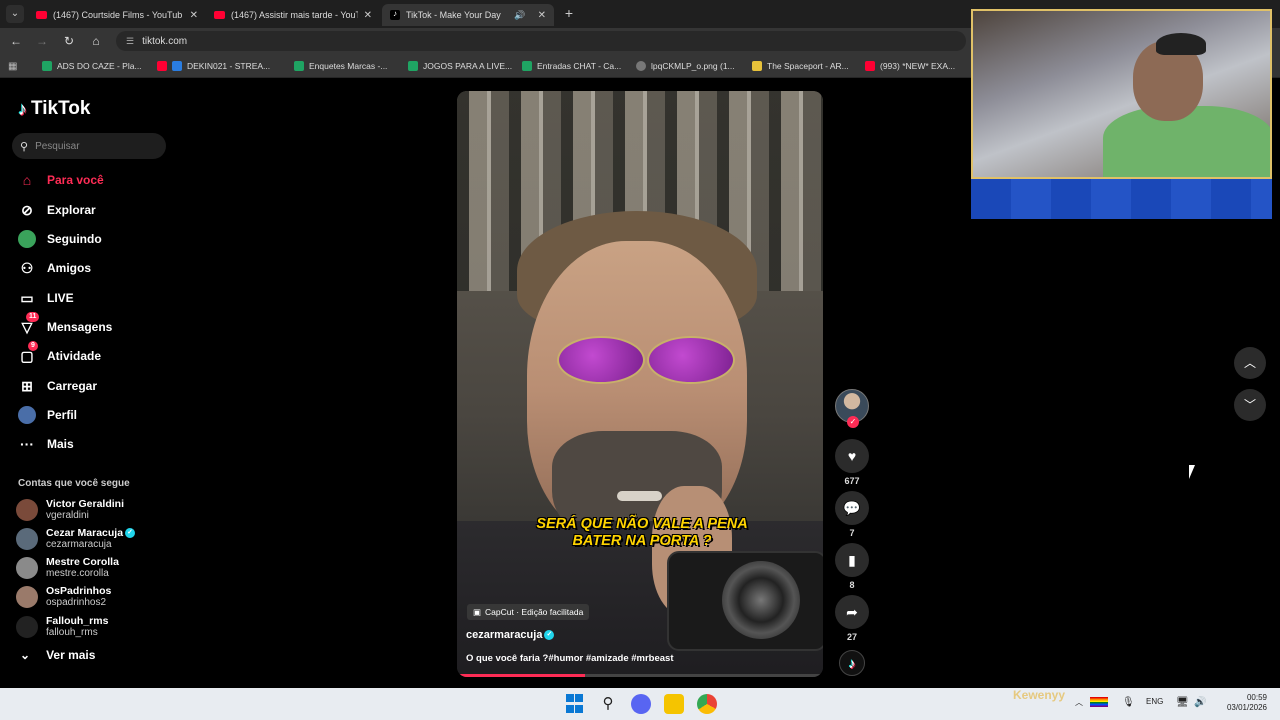 The image size is (1280, 720). I want to click on microphone-icon: 🎙, so click(1128, 702).